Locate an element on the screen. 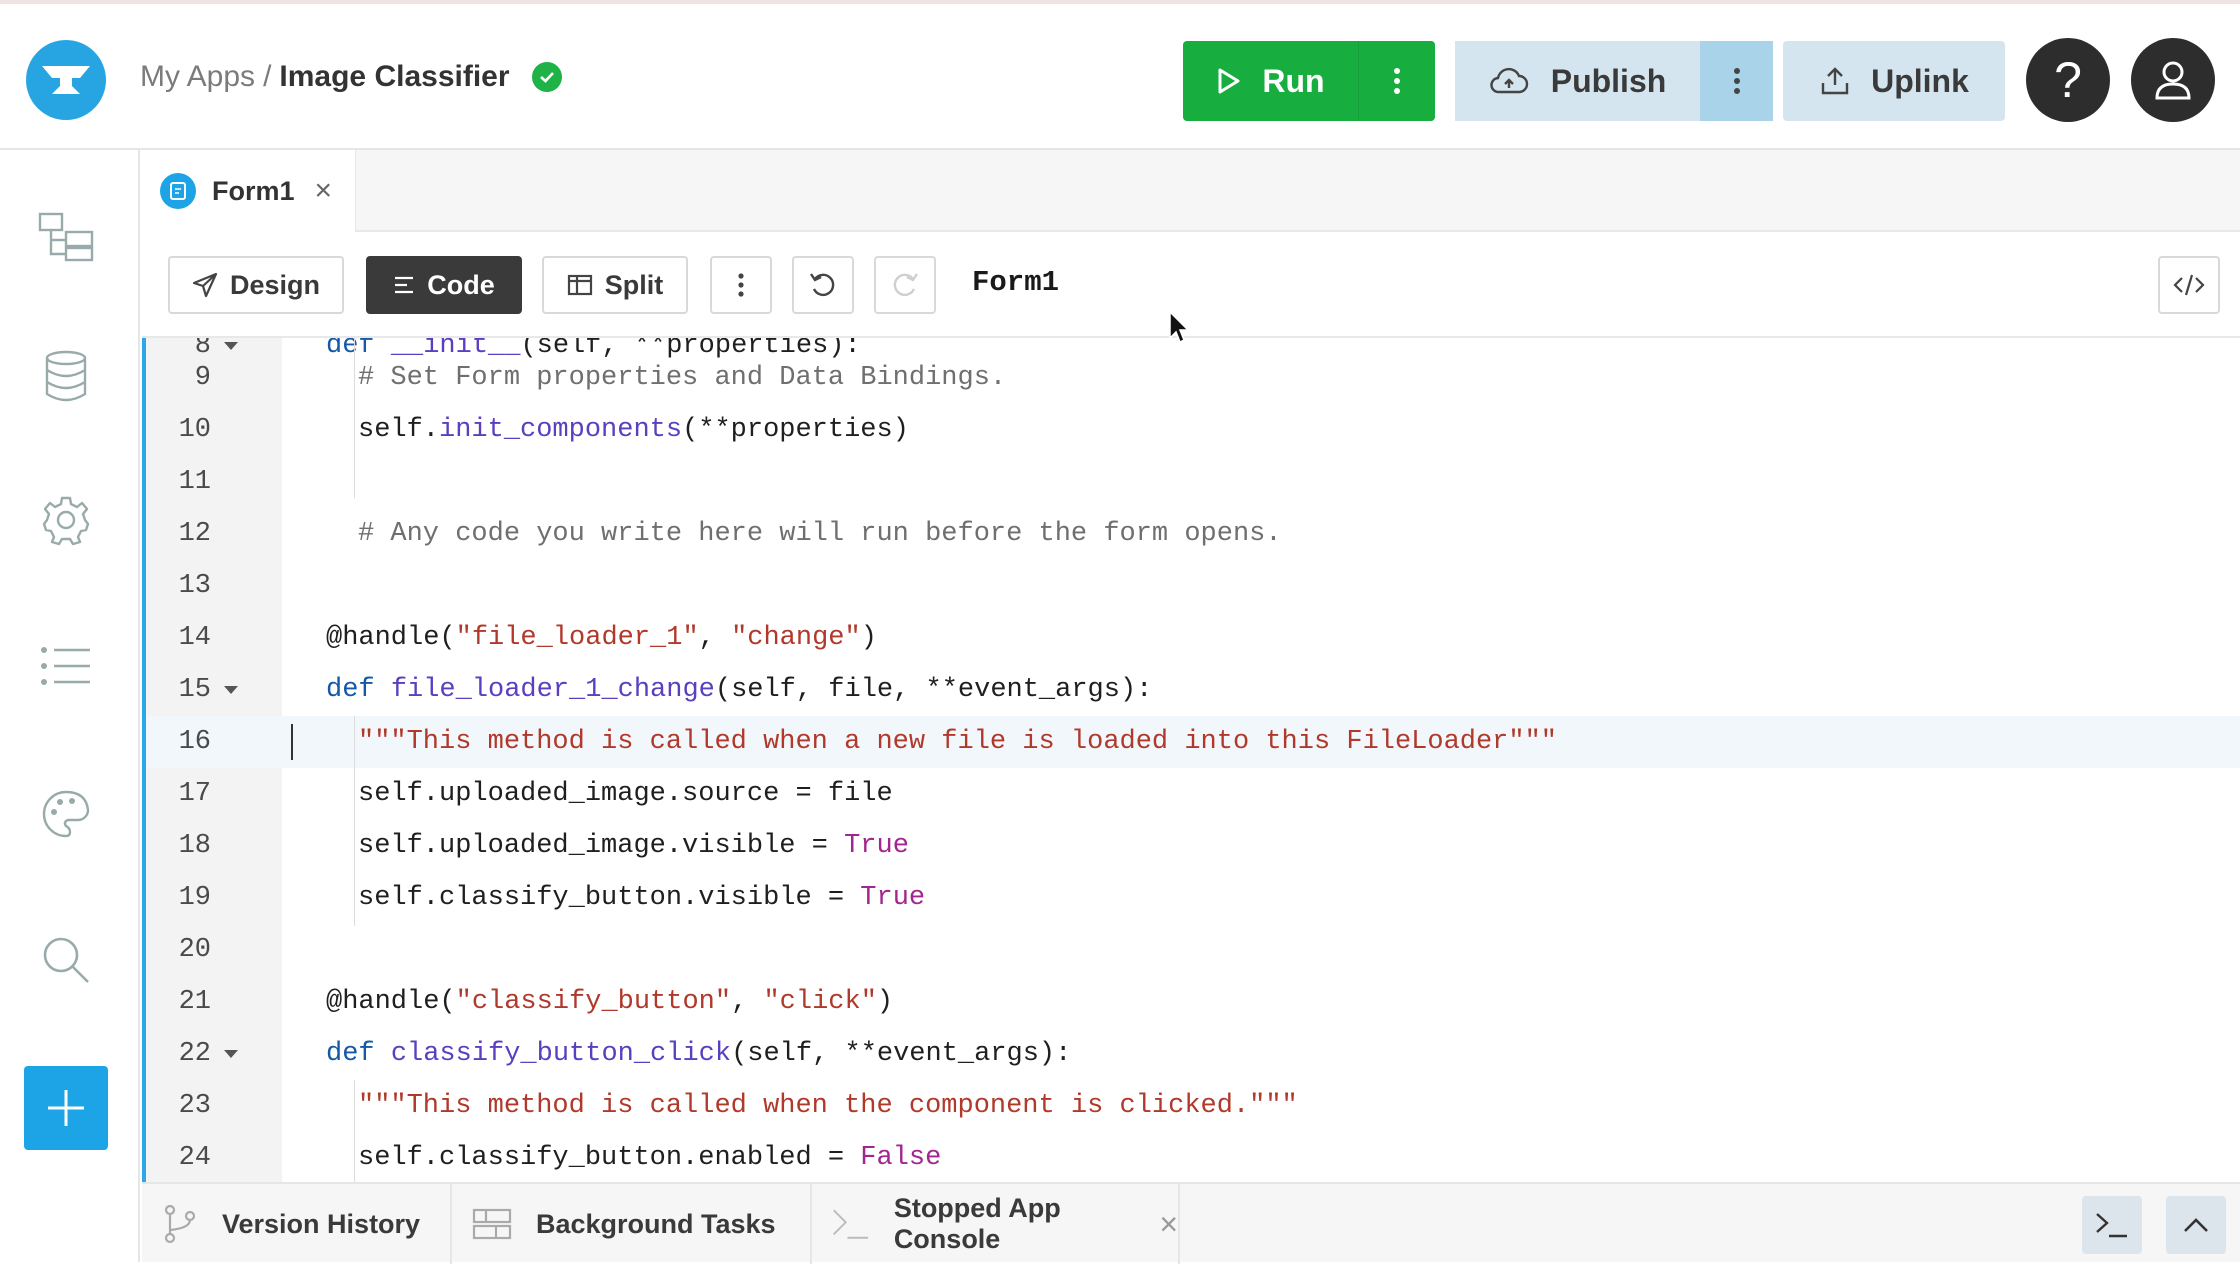 Image resolution: width=2240 pixels, height=1264 pixels. app-console-label: Stopped App Console is located at coordinates (977, 1223).